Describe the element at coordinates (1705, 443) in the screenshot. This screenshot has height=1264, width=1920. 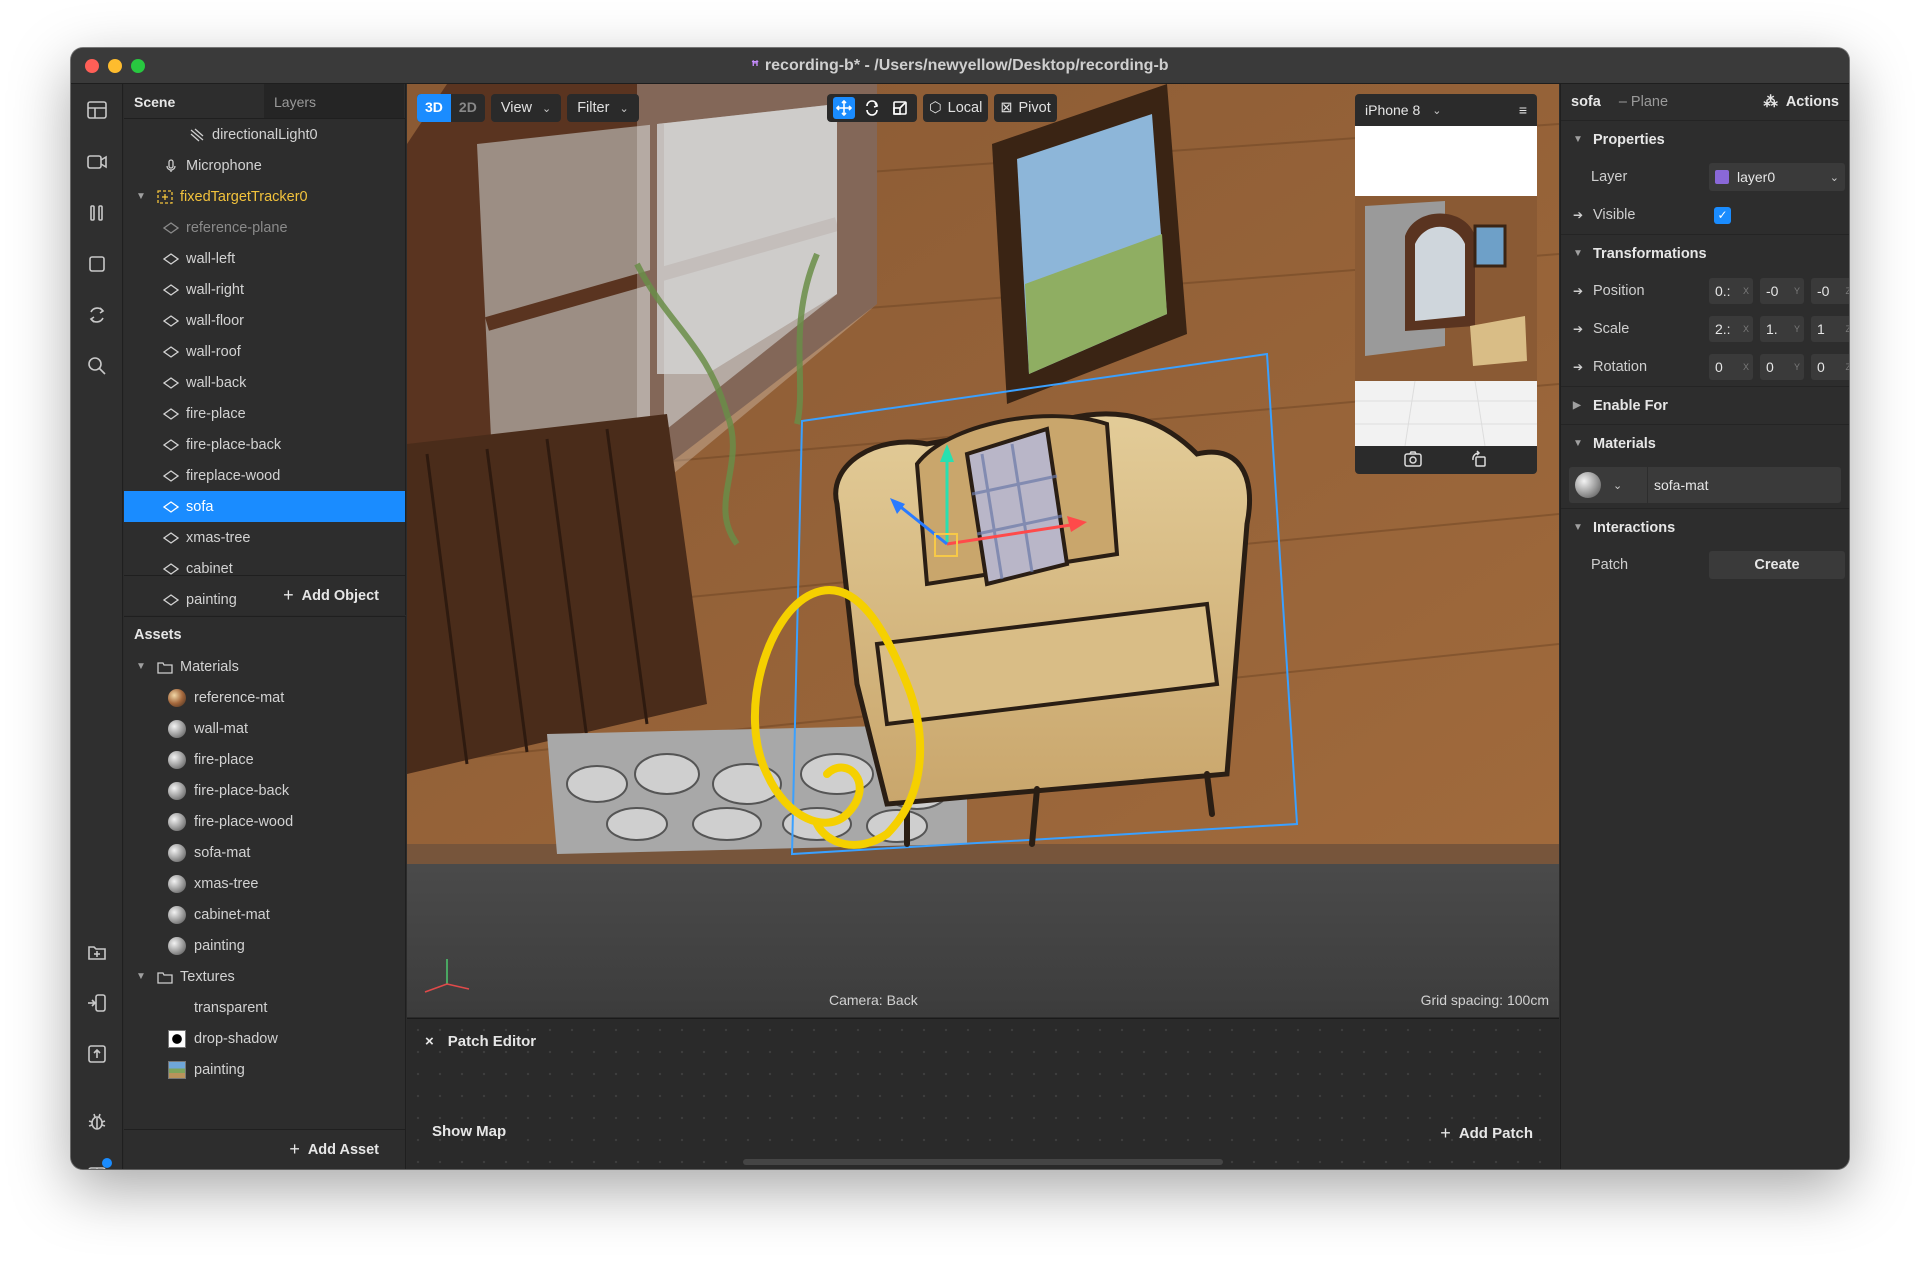
I see `section-materials: ▼ Materials` at that location.